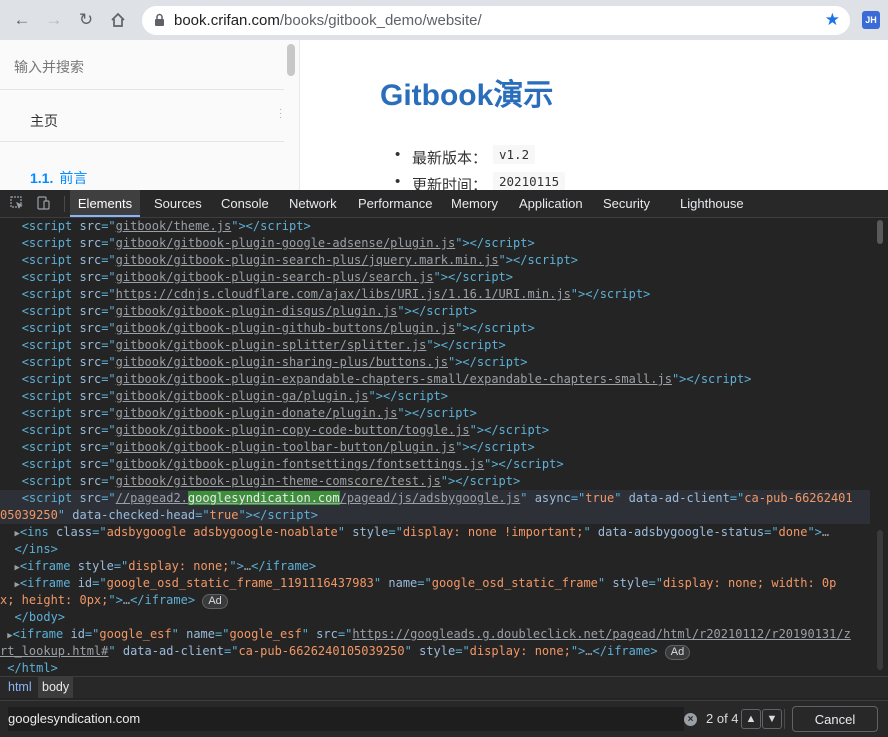 The width and height of the screenshot is (888, 737). Describe the element at coordinates (17, 204) in the screenshot. I see `inspect-element-icon` at that location.